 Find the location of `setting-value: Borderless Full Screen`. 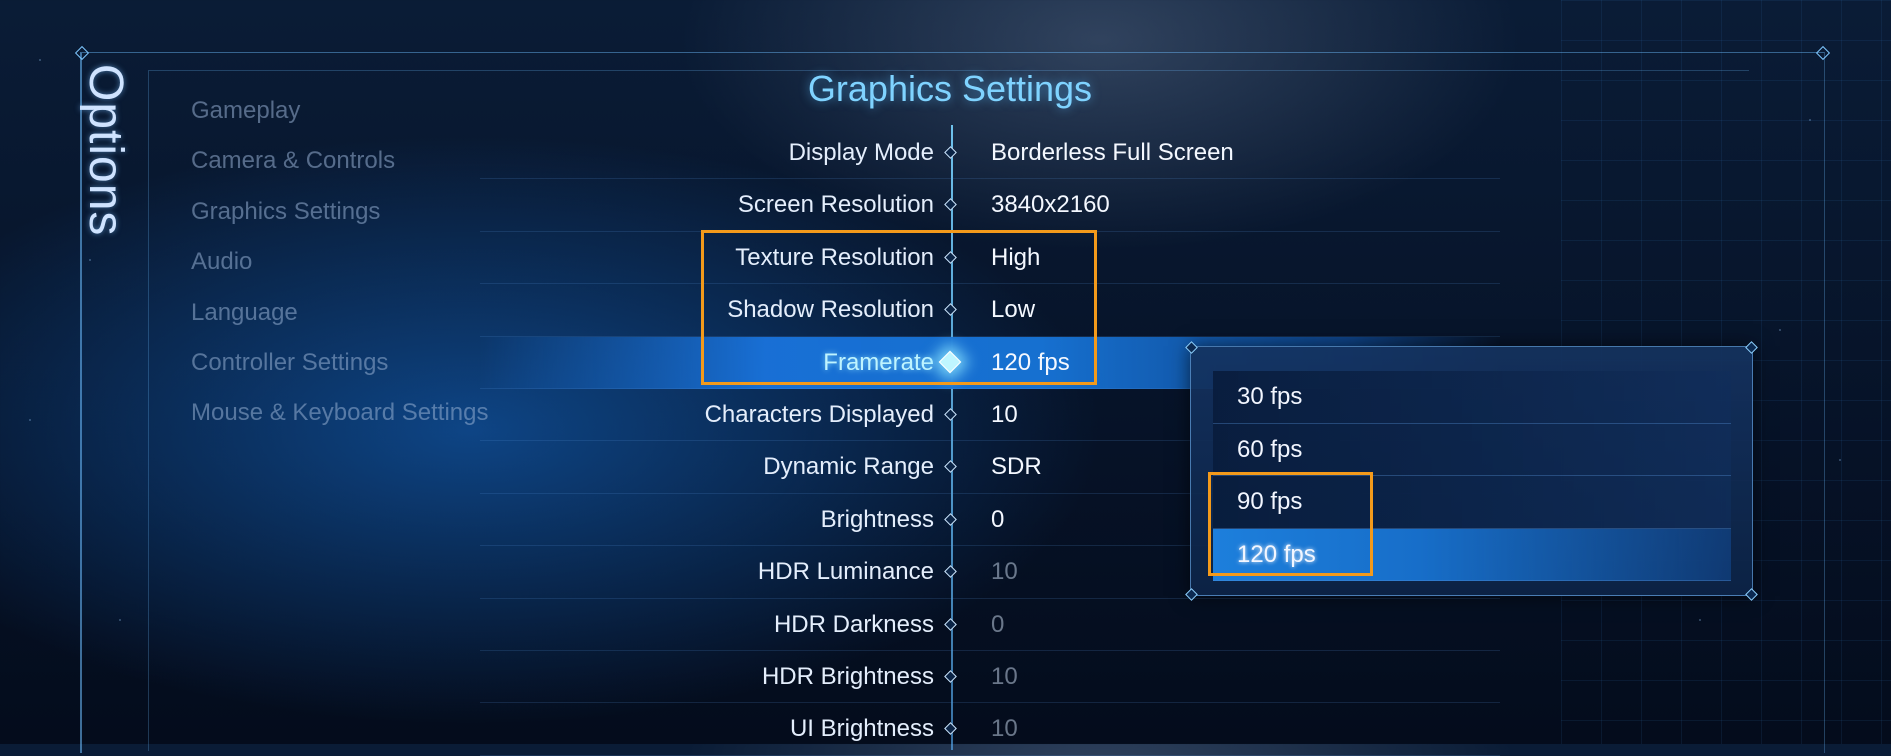

setting-value: Borderless Full Screen is located at coordinates (1112, 152).